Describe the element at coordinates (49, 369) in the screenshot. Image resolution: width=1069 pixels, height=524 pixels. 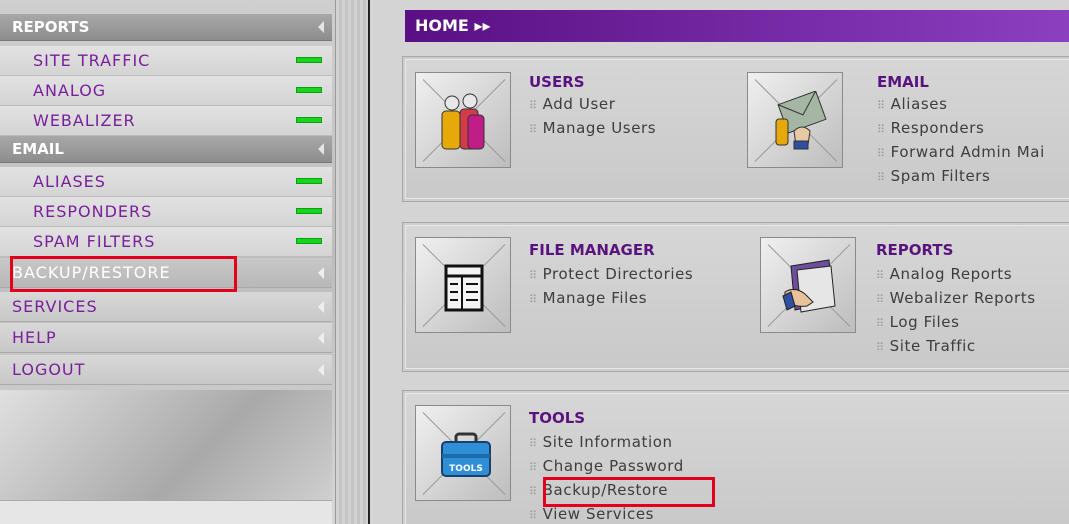
I see `sidebar-item-label: LOGOUT` at that location.